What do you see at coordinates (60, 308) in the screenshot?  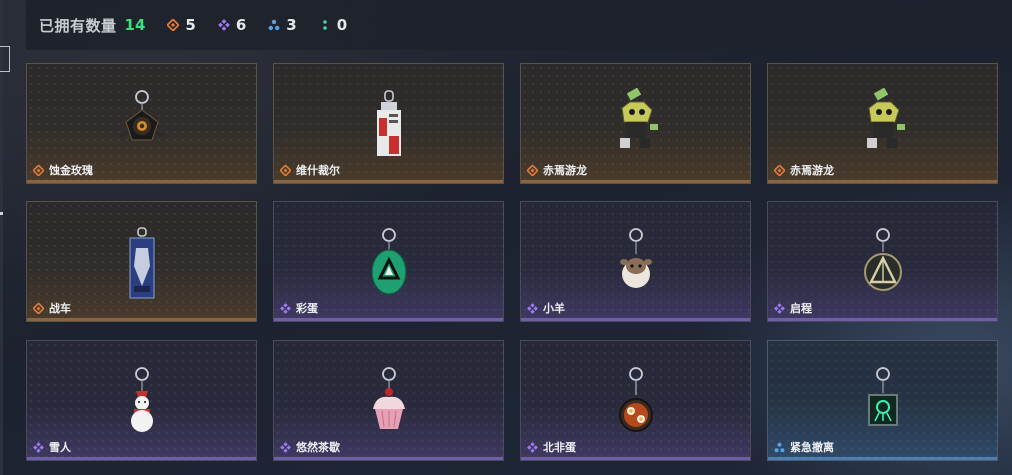 I see `card-name: 战车` at bounding box center [60, 308].